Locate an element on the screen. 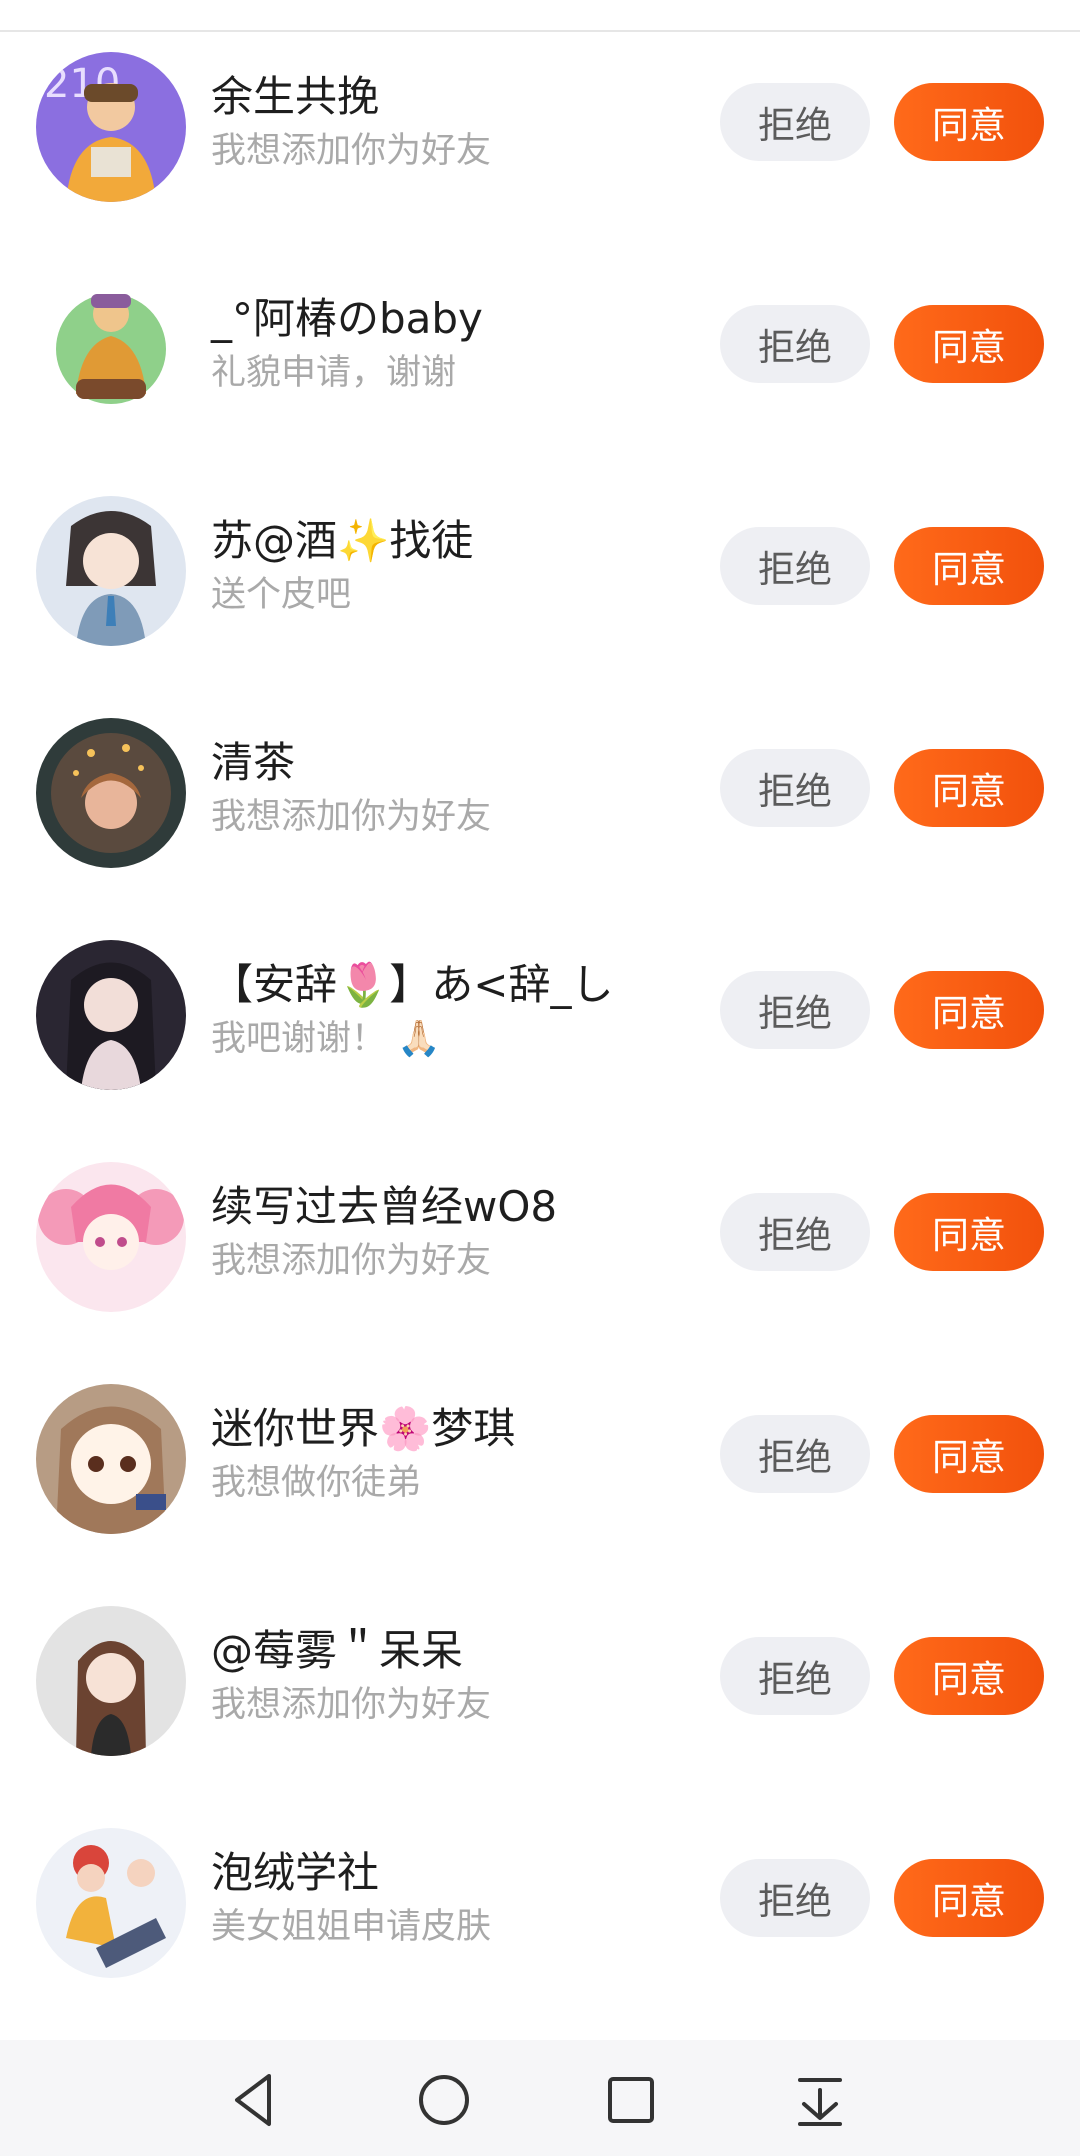  friend-request-row: 210 余生共挽 我想添加你为好友 拒绝 同意 is located at coordinates (540, 123).